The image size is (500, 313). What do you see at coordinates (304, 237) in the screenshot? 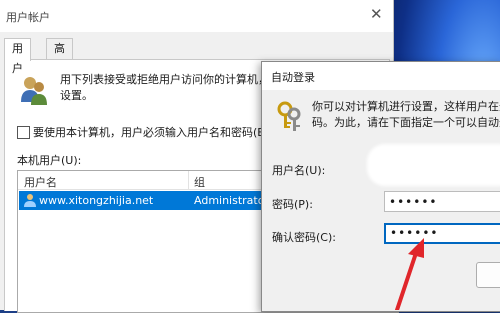
I see `confirm-password-label: 确认密码(C):` at bounding box center [304, 237].